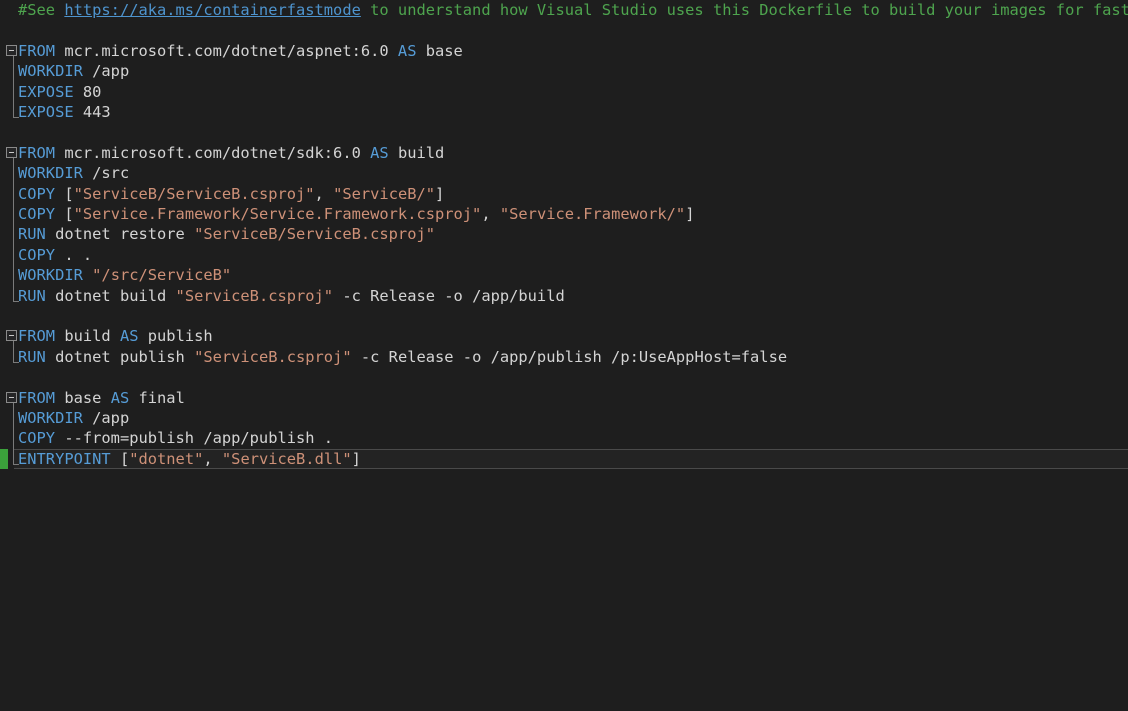 This screenshot has width=1128, height=711. I want to click on code-line-text: WORKDIR "/src/ServiceB", so click(124, 275).